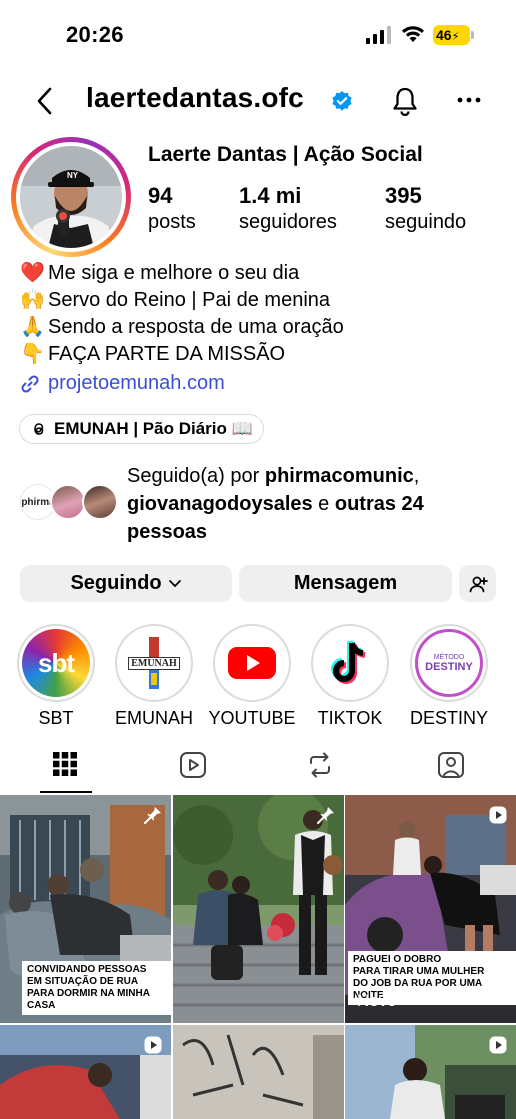  I want to click on tab-grid-icon, so click(65, 764).